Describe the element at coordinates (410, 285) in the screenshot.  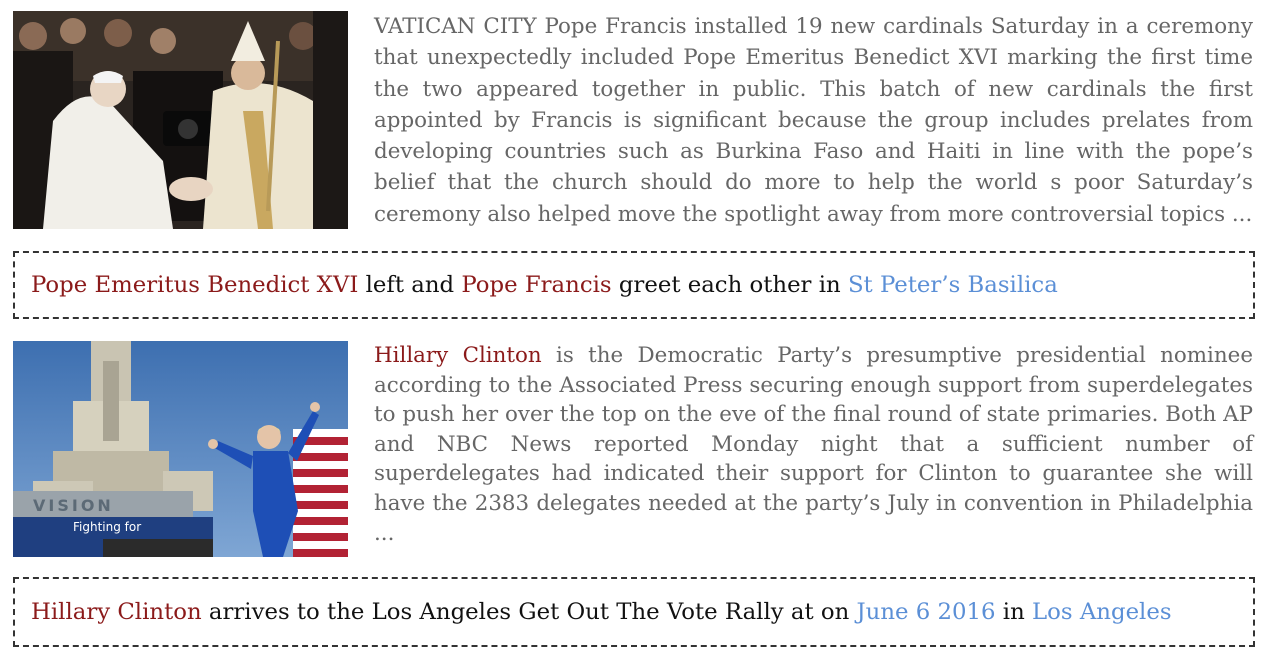
I see `caption-text: left and` at that location.